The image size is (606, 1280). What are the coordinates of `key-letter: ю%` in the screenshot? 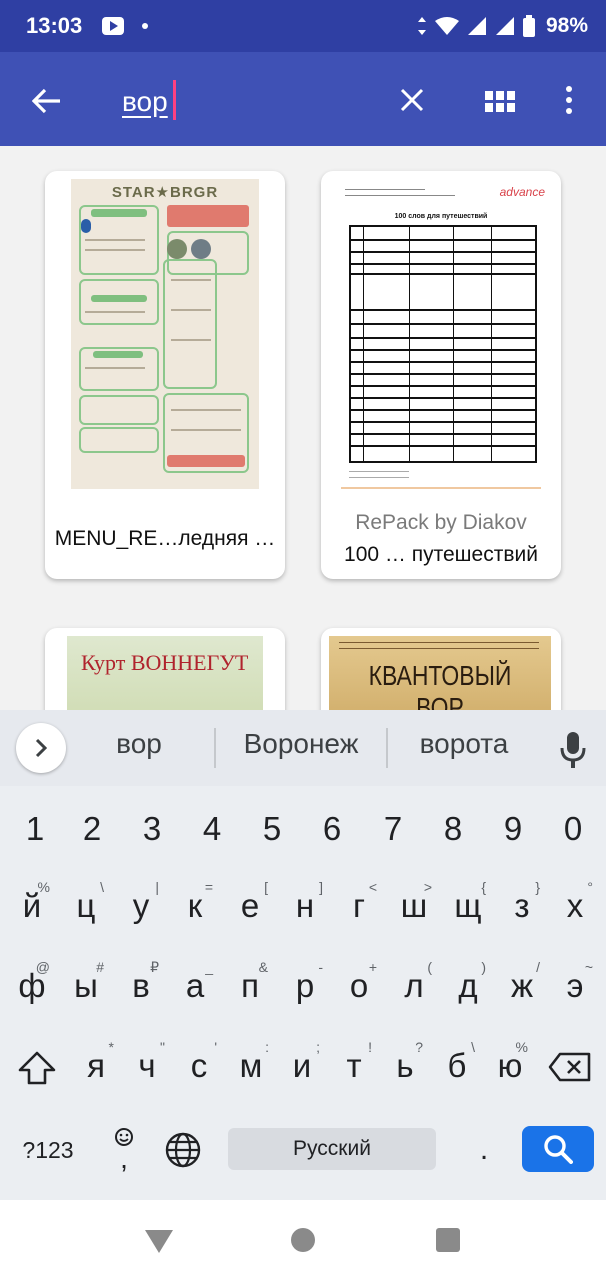 It's located at (510, 1066).